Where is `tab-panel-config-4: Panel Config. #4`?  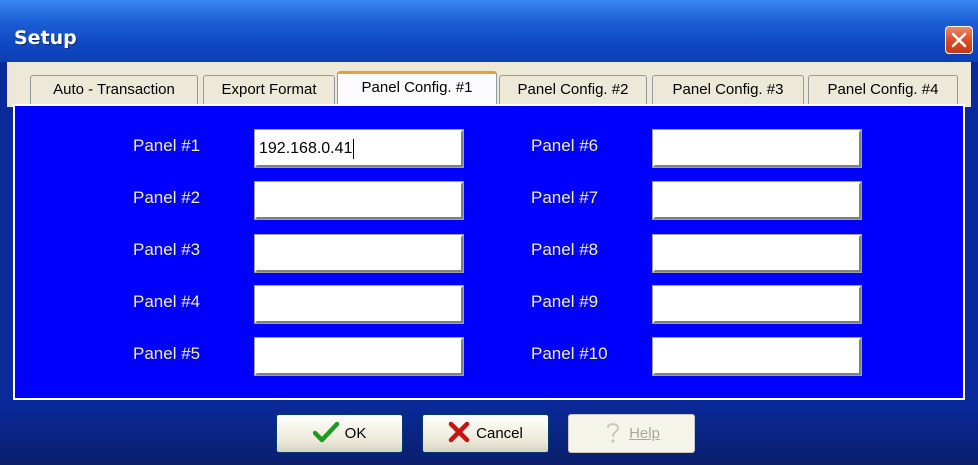 tab-panel-config-4: Panel Config. #4 is located at coordinates (883, 90).